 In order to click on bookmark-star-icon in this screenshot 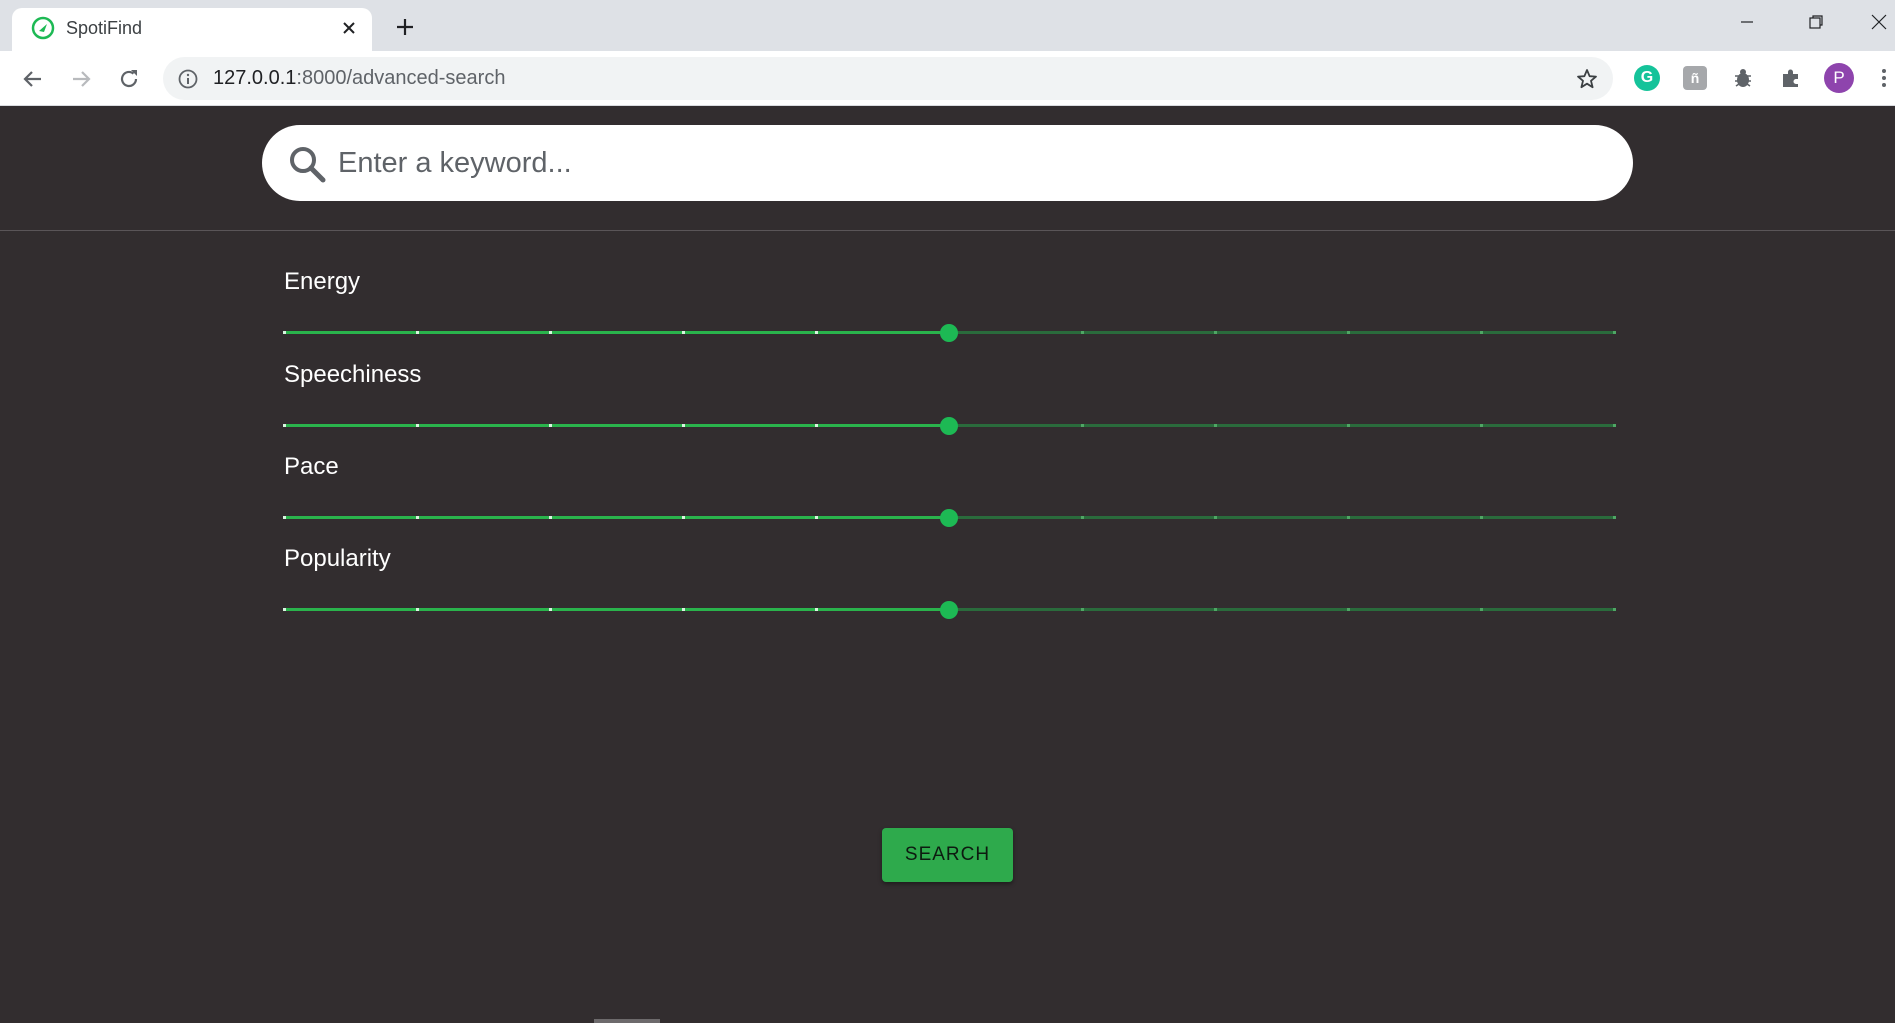, I will do `click(1587, 79)`.